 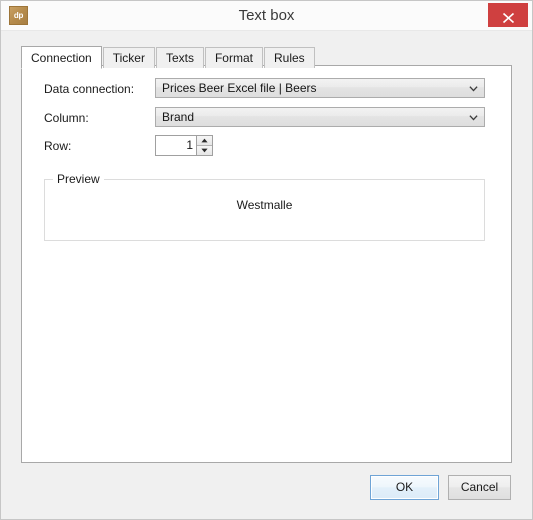 What do you see at coordinates (320, 117) in the screenshot?
I see `column-dropdown: Brand` at bounding box center [320, 117].